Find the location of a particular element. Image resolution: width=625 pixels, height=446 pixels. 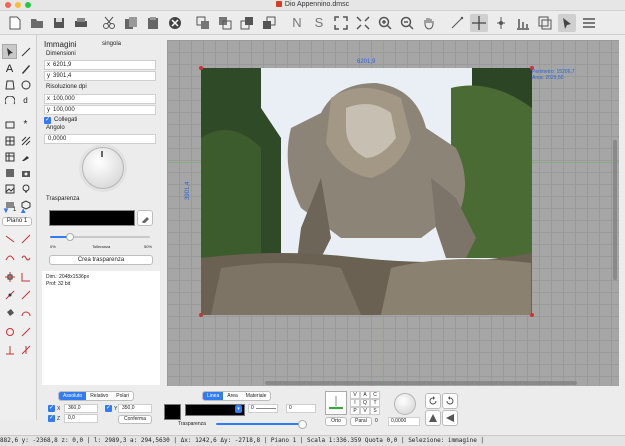

tab-polar: Polari is located at coordinates (122, 396).